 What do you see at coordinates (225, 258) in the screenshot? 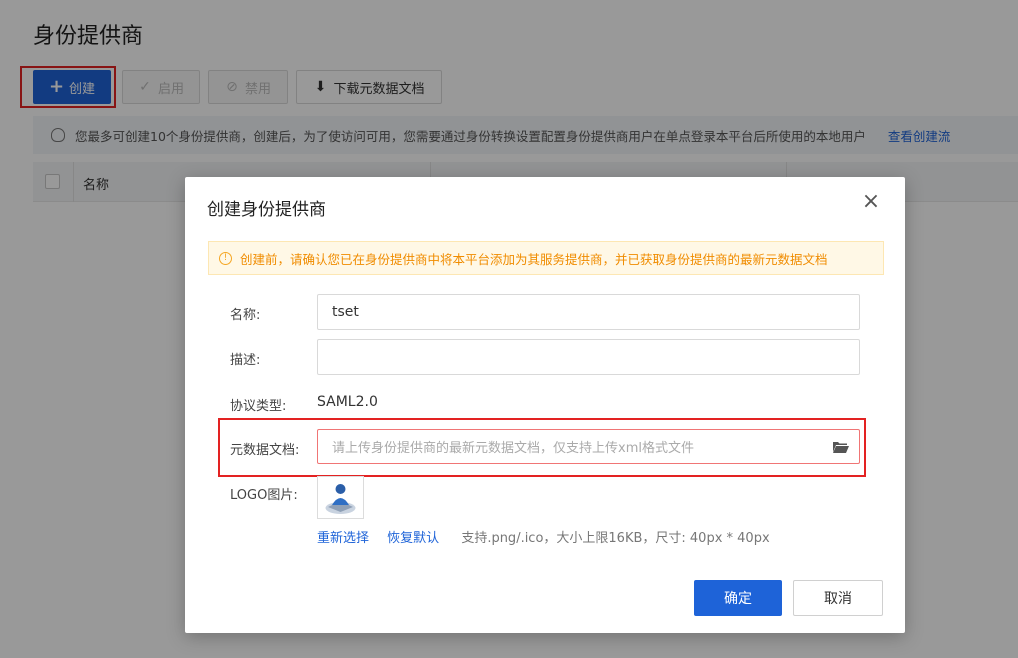
I see `info-icon: !` at bounding box center [225, 258].